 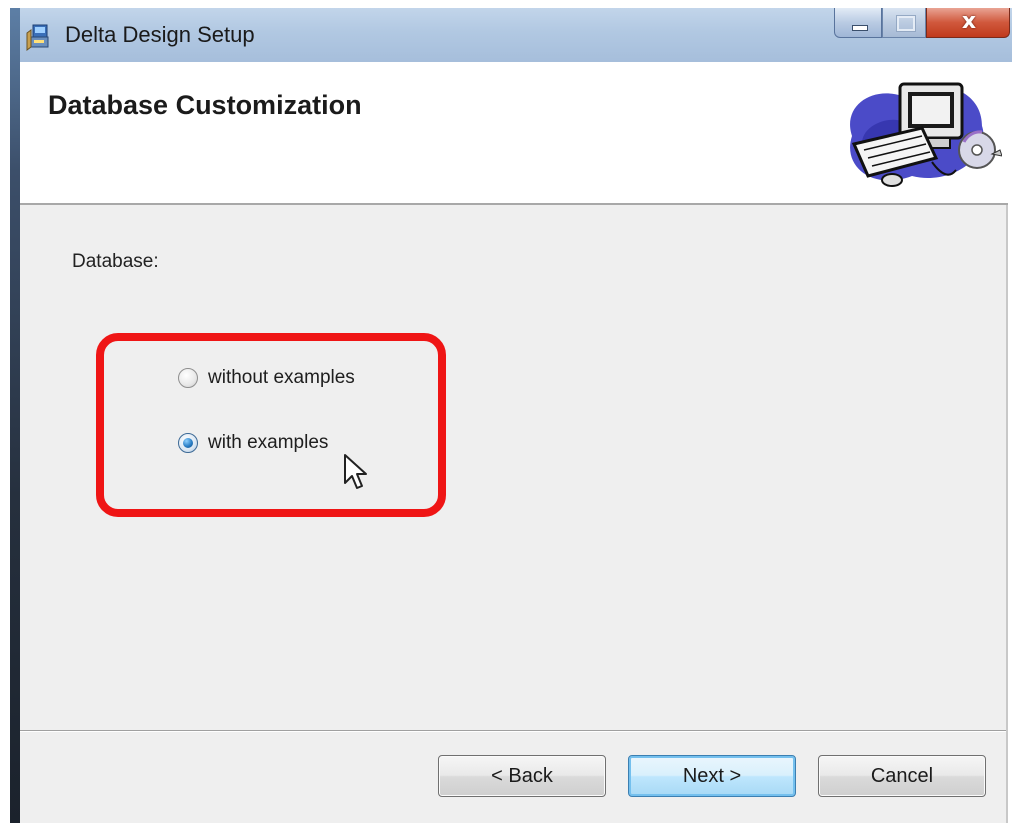 What do you see at coordinates (902, 776) in the screenshot?
I see `cancel-button: Cancel` at bounding box center [902, 776].